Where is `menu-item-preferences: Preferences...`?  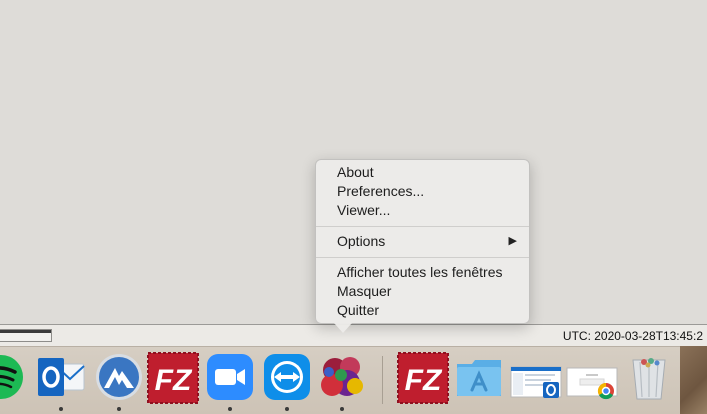 menu-item-preferences: Preferences... is located at coordinates (422, 191).